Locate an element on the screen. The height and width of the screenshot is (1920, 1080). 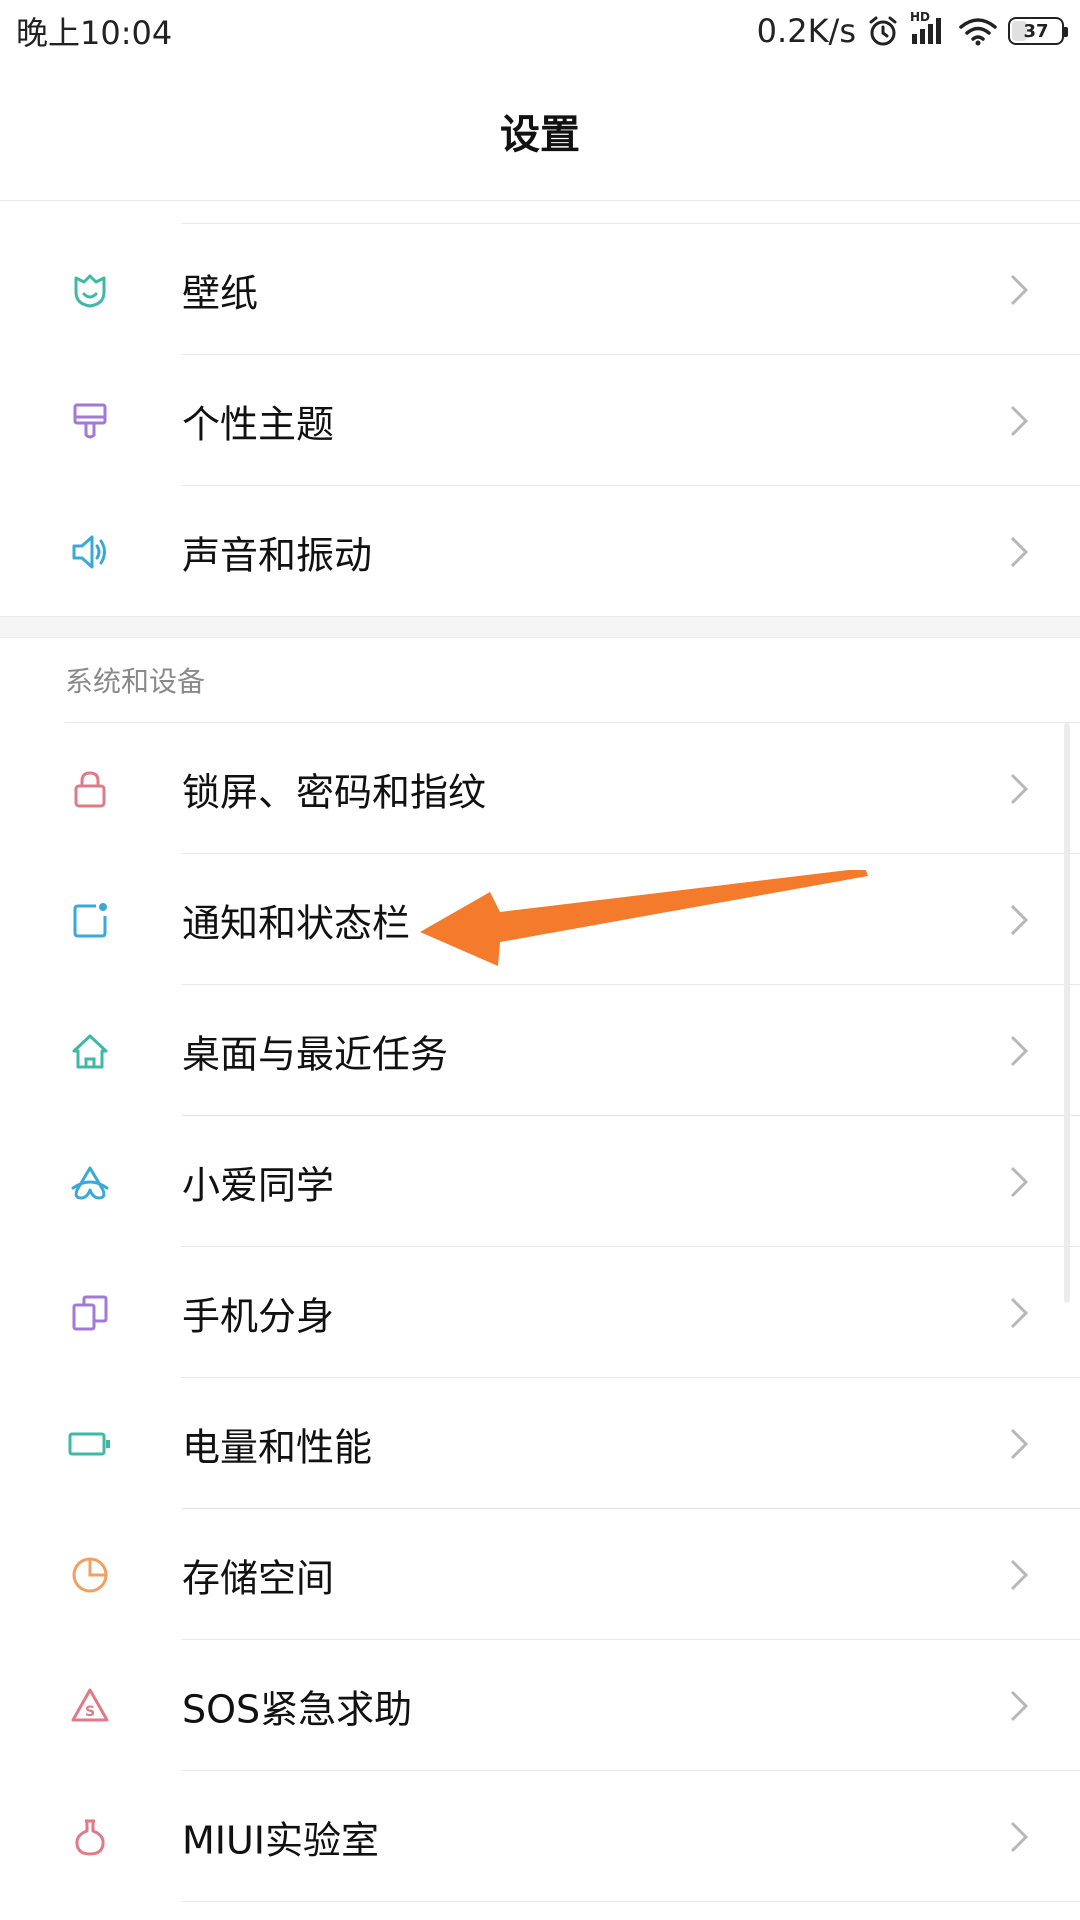
settings-row-label: 个性主题 is located at coordinates (258, 424).